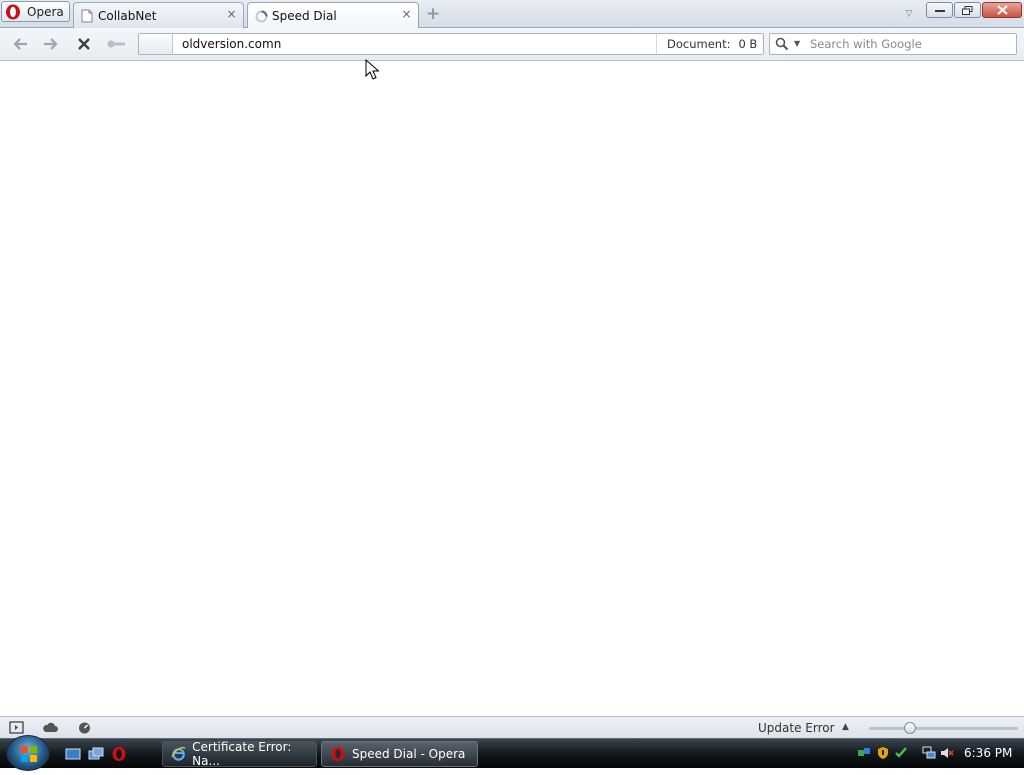 The image size is (1024, 775). I want to click on stop-x-icon, so click(84, 44).